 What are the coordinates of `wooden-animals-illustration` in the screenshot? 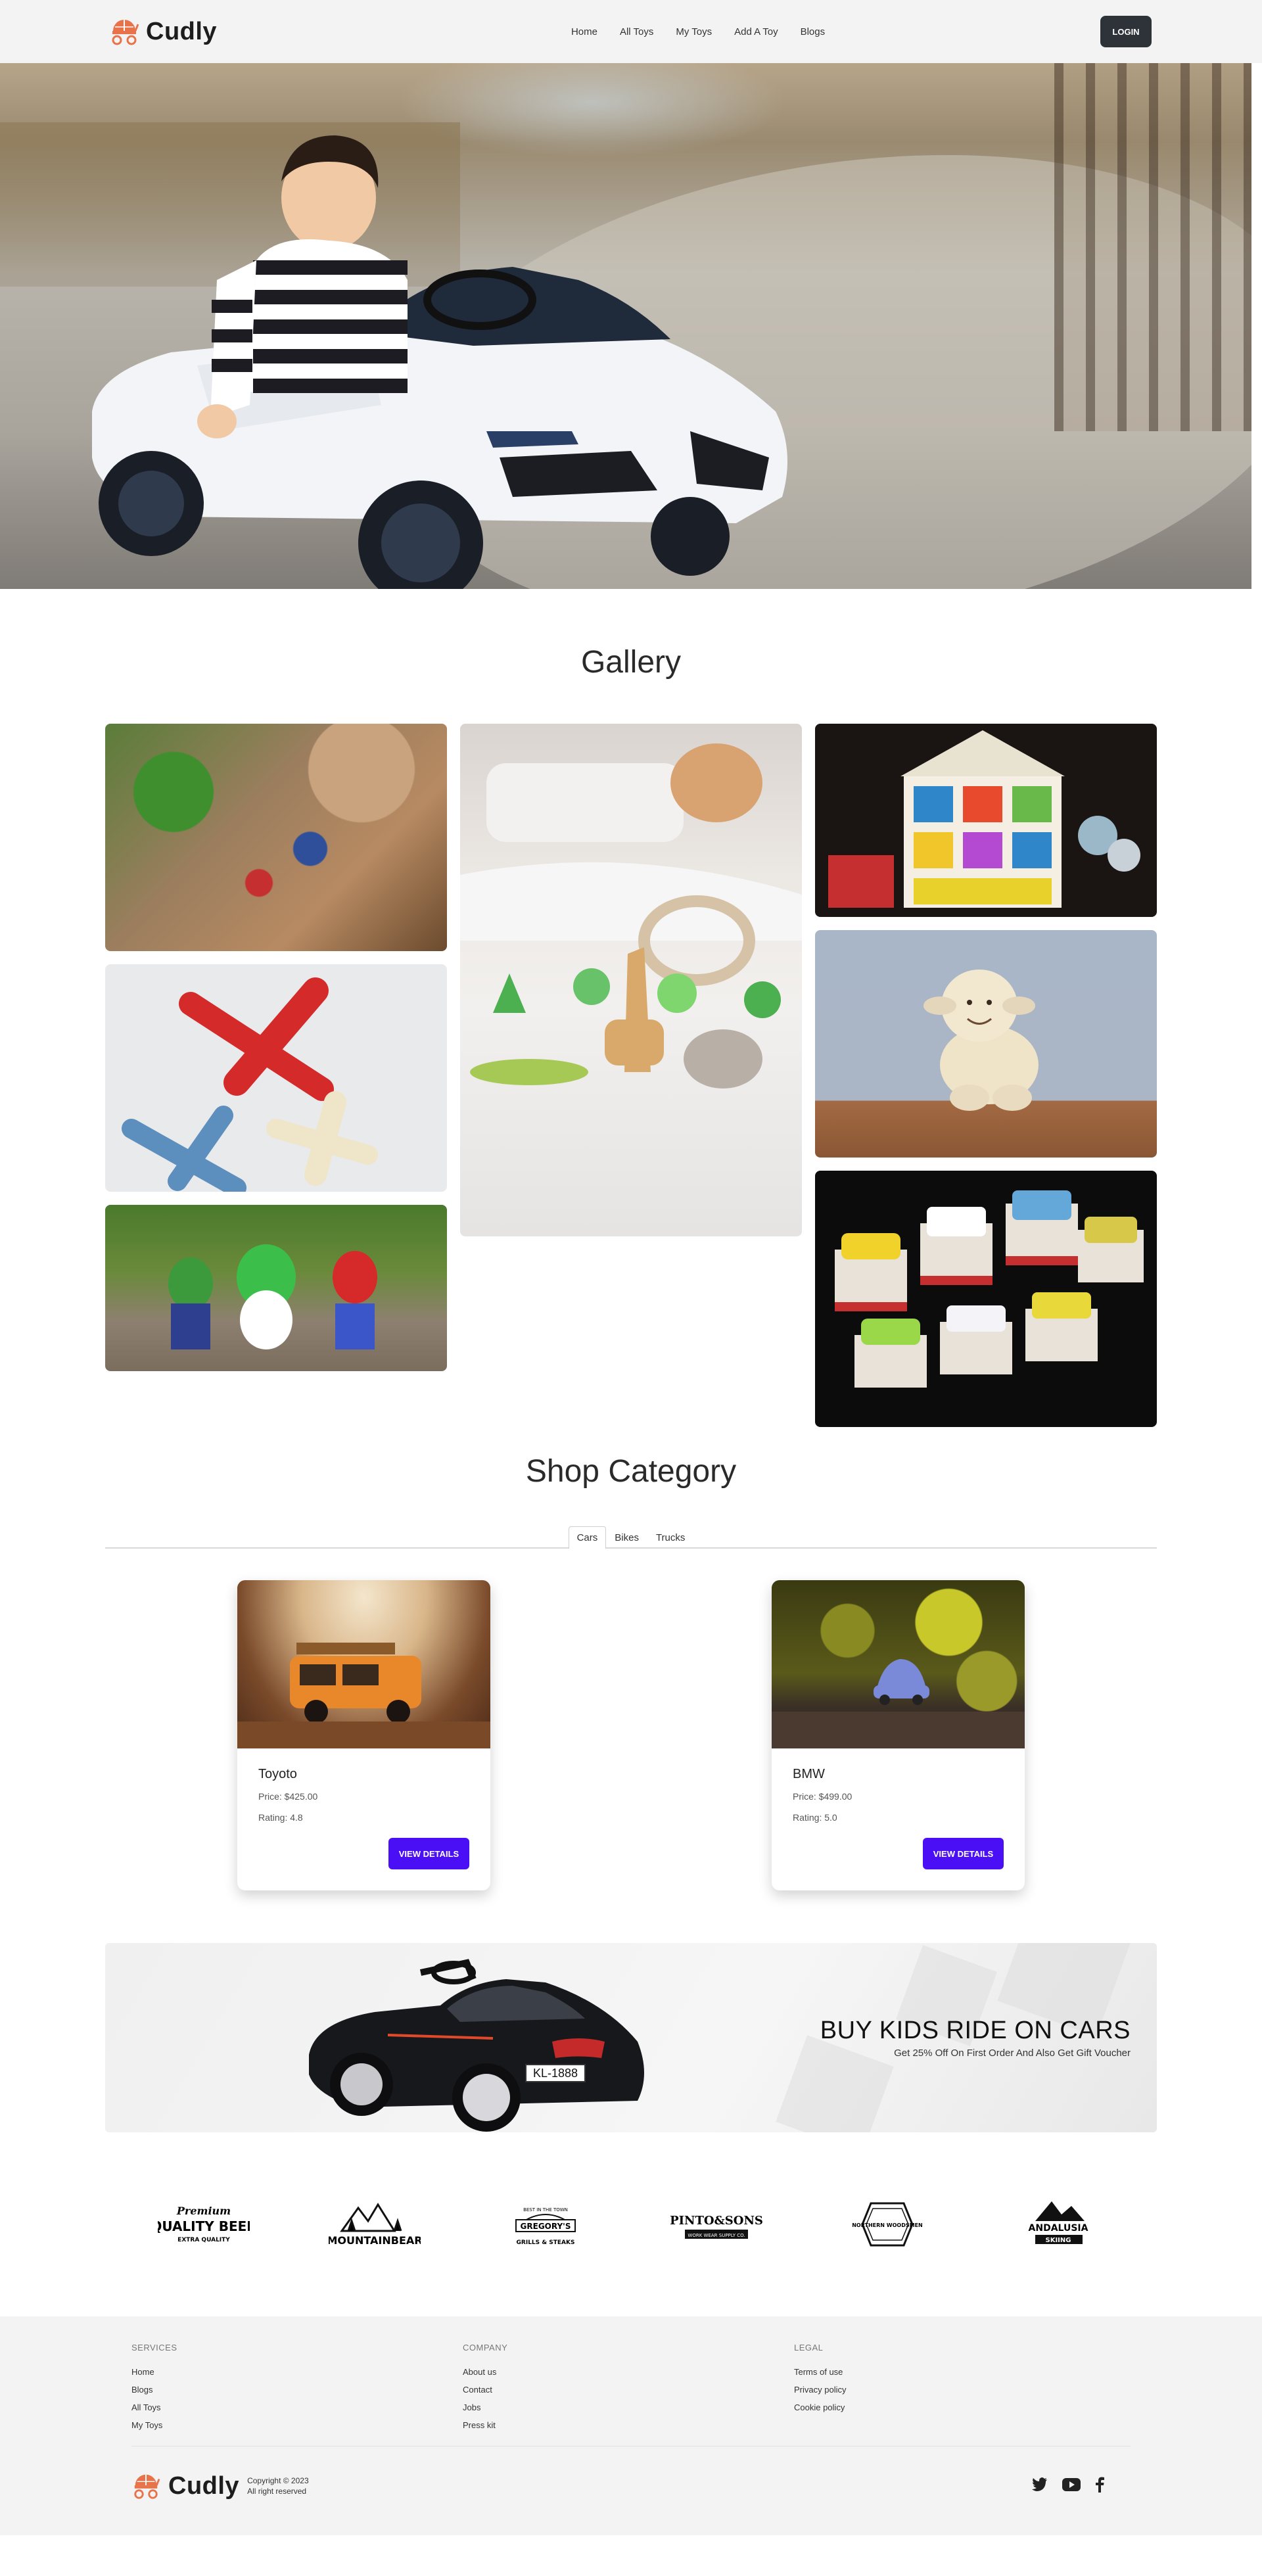 It's located at (631, 916).